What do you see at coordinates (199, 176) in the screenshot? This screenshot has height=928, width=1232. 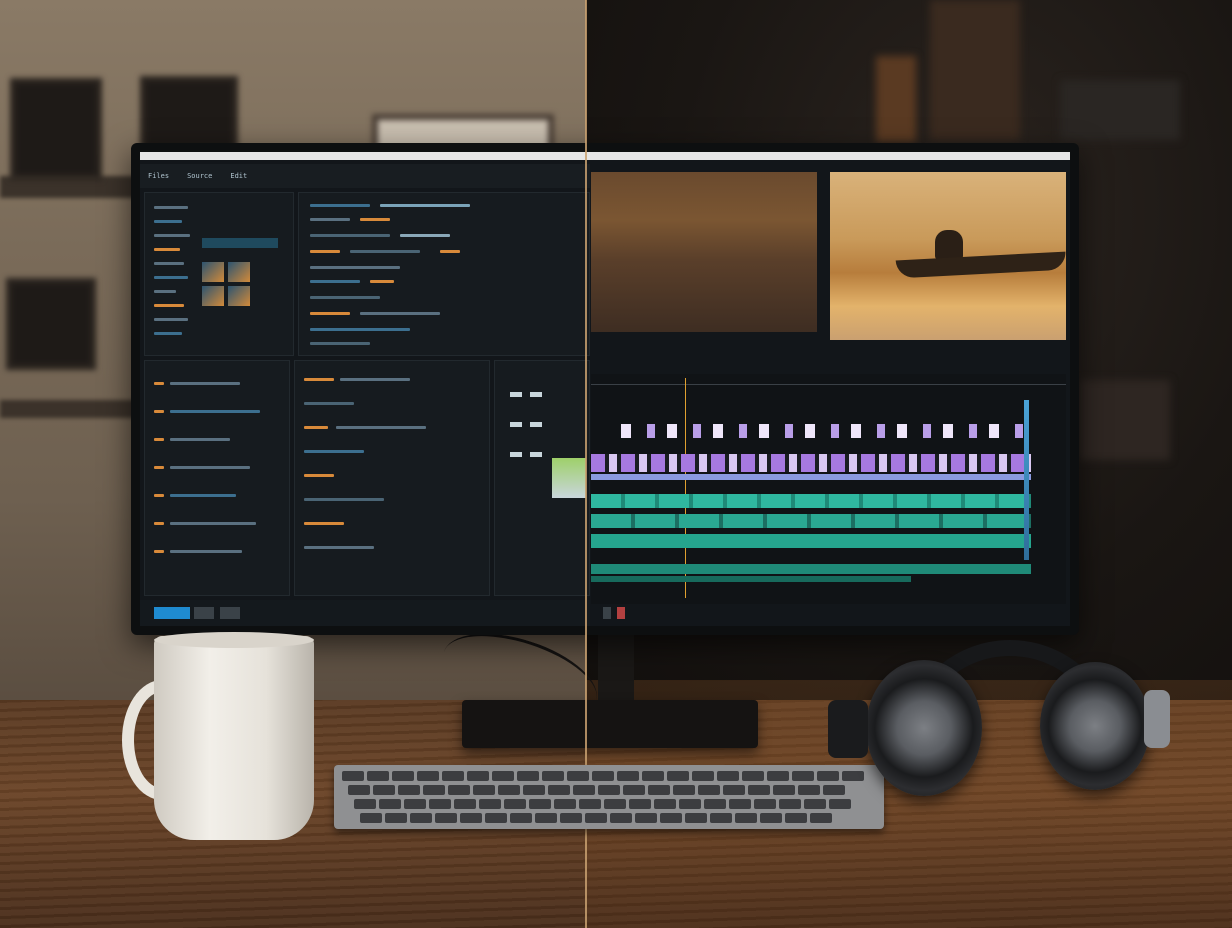 I see `editor-tab: Source` at bounding box center [199, 176].